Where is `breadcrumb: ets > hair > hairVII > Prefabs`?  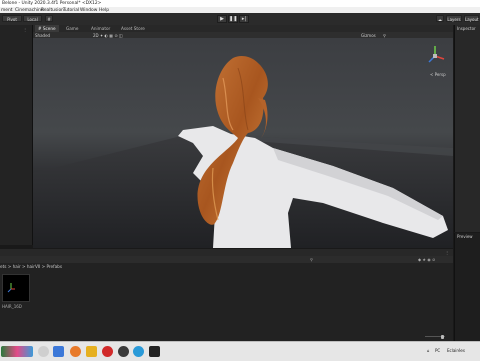 breadcrumb: ets > hair > hairVII > Prefabs is located at coordinates (40, 267).